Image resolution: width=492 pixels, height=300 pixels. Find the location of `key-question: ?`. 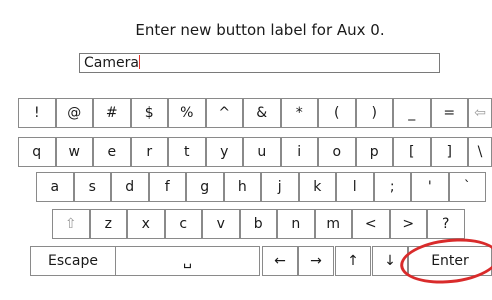

key-question: ? is located at coordinates (446, 224).